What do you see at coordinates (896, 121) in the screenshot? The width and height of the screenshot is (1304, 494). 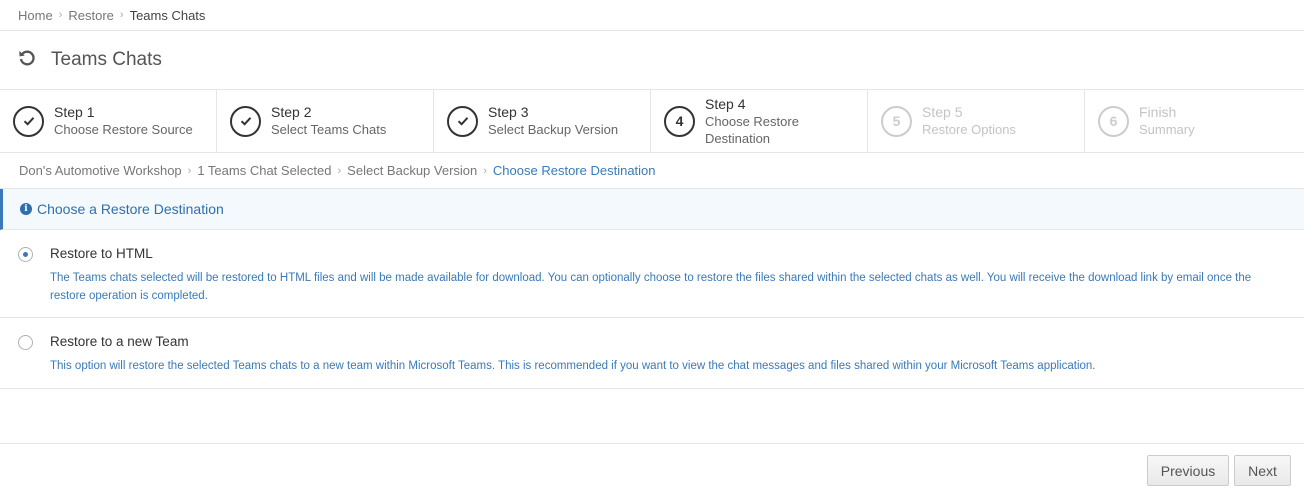 I see `step-5-number: 5` at bounding box center [896, 121].